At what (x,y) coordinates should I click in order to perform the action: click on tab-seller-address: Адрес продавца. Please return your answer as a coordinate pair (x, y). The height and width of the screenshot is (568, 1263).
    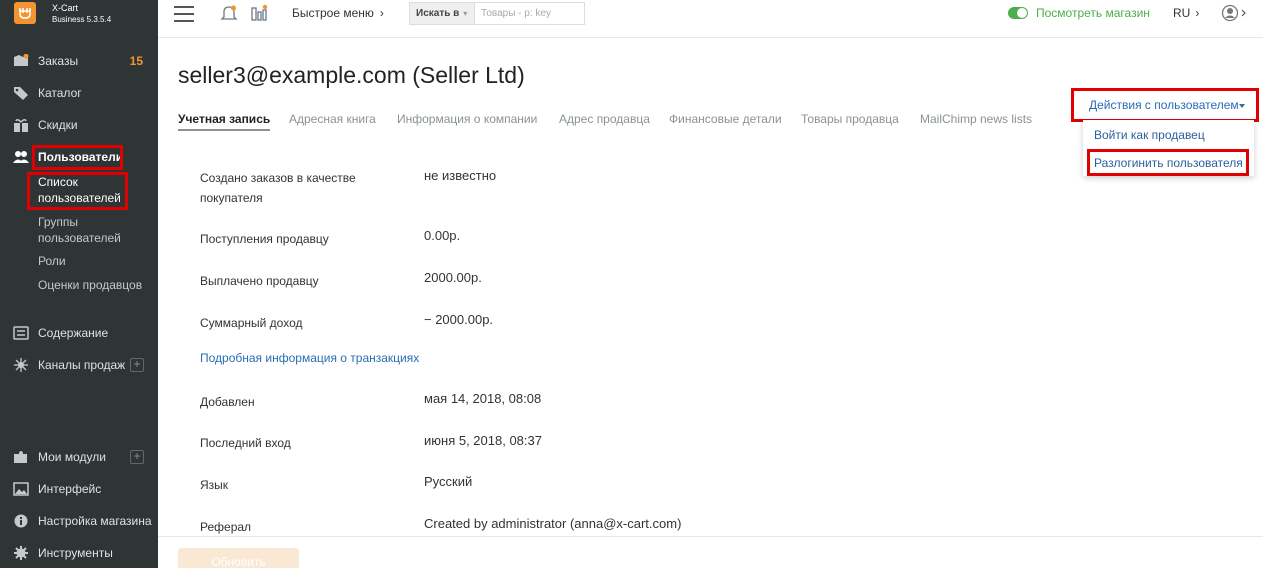
    Looking at the image, I should click on (604, 119).